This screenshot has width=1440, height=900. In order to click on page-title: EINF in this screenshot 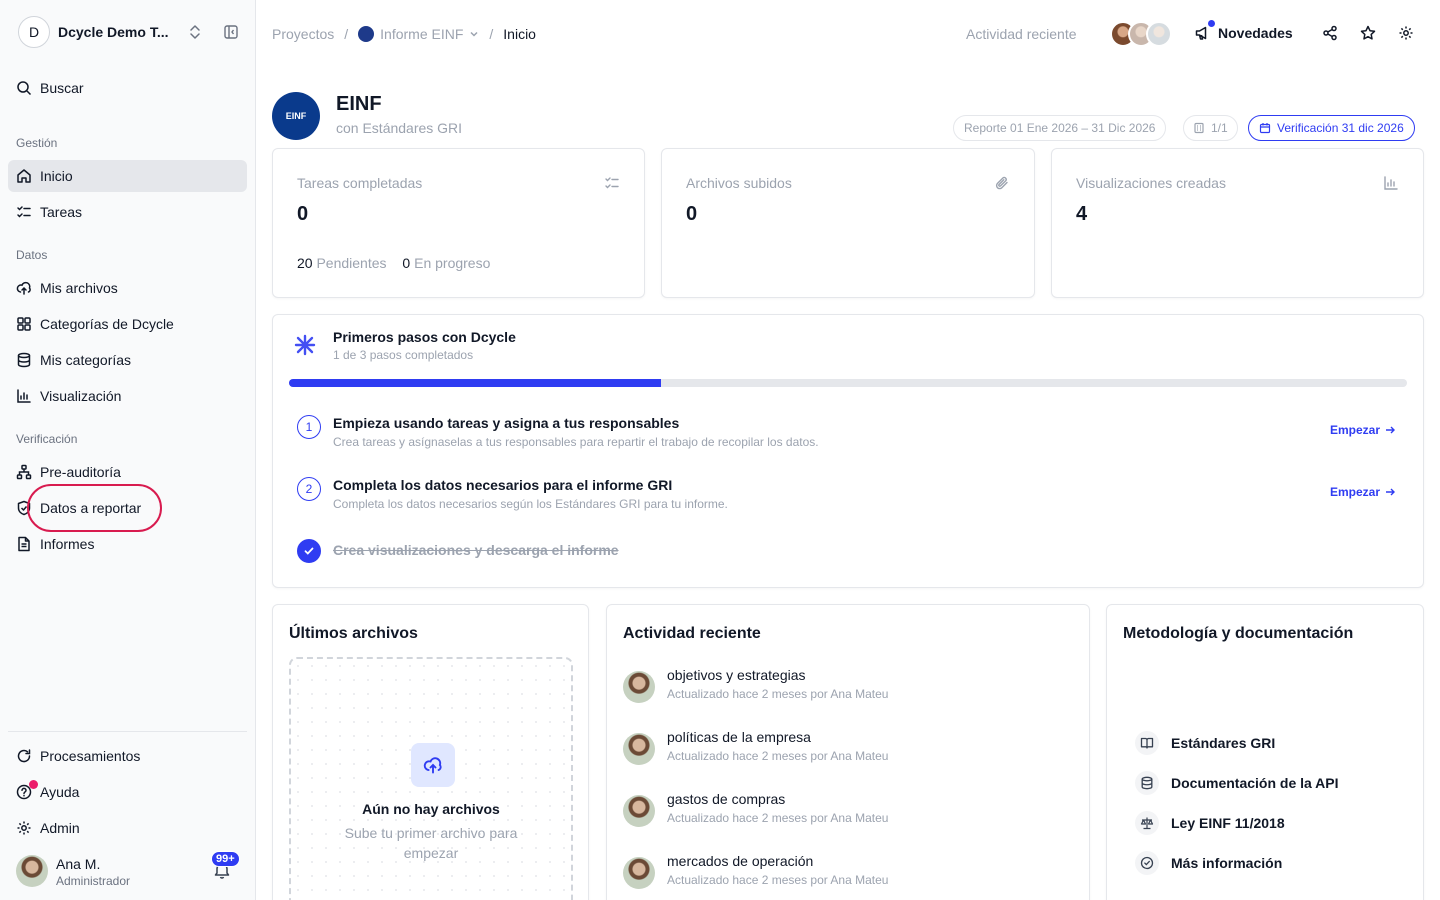, I will do `click(359, 104)`.